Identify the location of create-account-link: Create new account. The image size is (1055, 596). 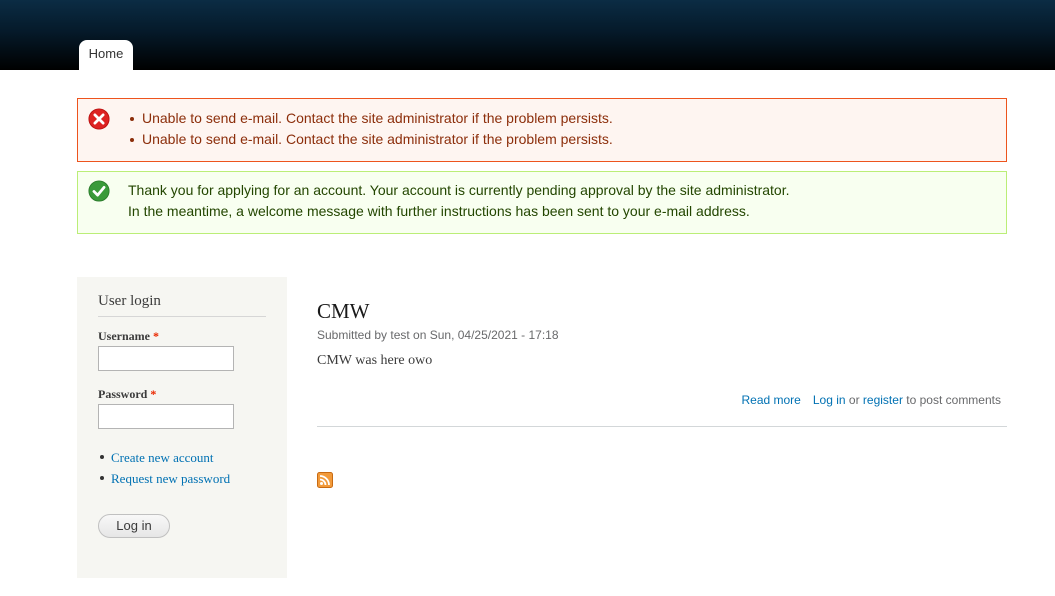
(162, 457).